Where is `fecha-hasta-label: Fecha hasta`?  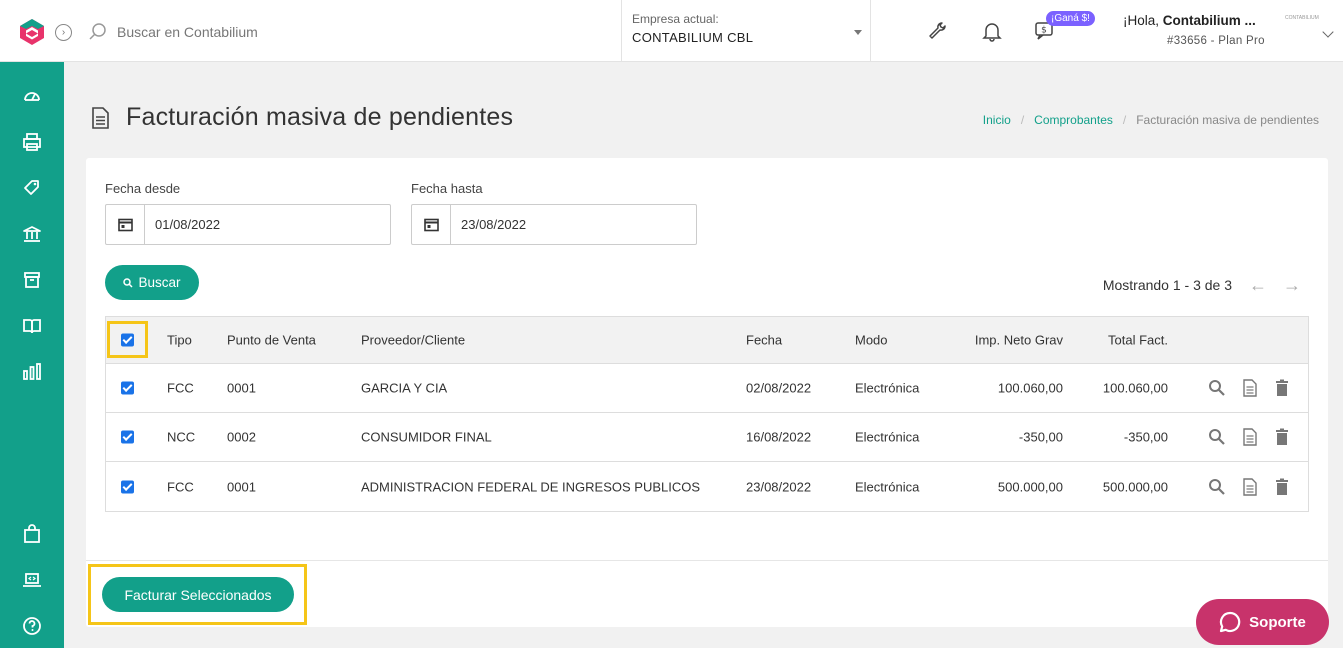 fecha-hasta-label: Fecha hasta is located at coordinates (447, 188).